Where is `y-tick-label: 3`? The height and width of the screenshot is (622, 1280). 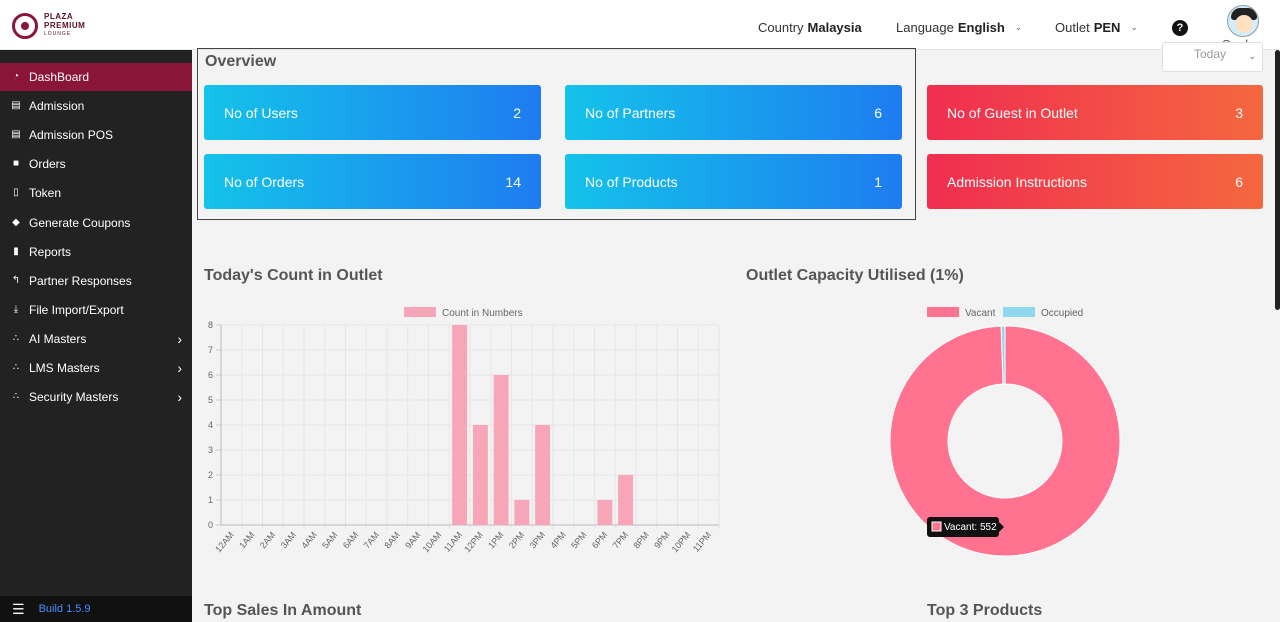 y-tick-label: 3 is located at coordinates (210, 450).